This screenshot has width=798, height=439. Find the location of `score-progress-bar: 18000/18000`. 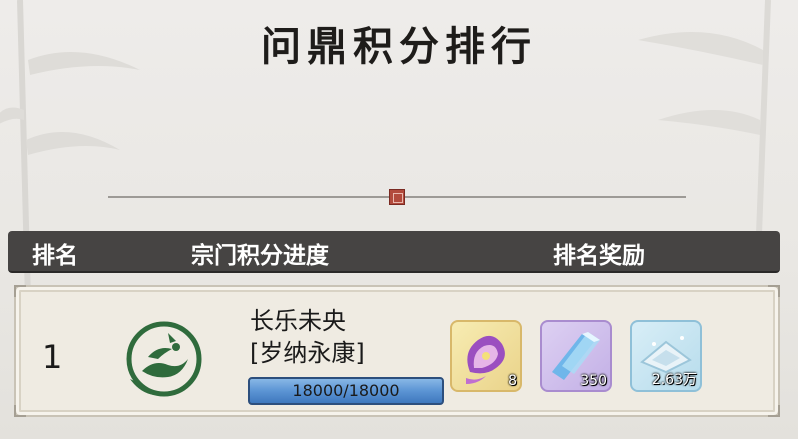

score-progress-bar: 18000/18000 is located at coordinates (346, 391).